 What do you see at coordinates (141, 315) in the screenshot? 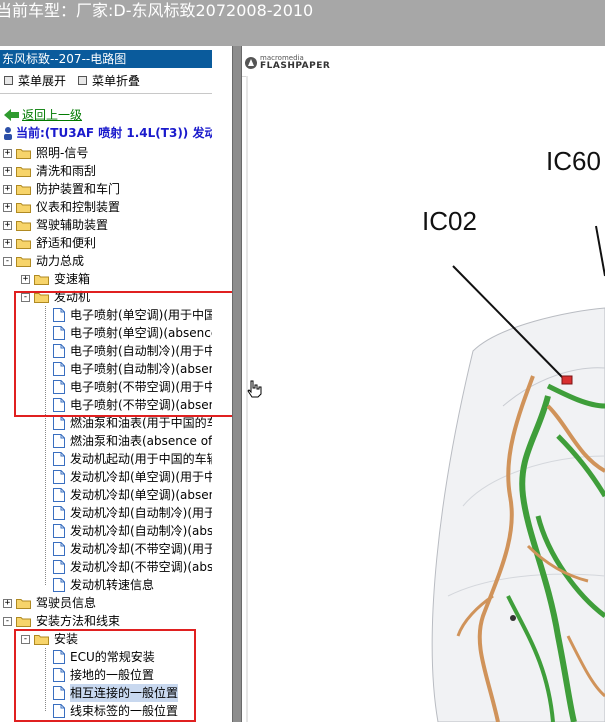
I see `tree-label: 电子喷射(单空调)(用于中国的车辆)` at bounding box center [141, 315].